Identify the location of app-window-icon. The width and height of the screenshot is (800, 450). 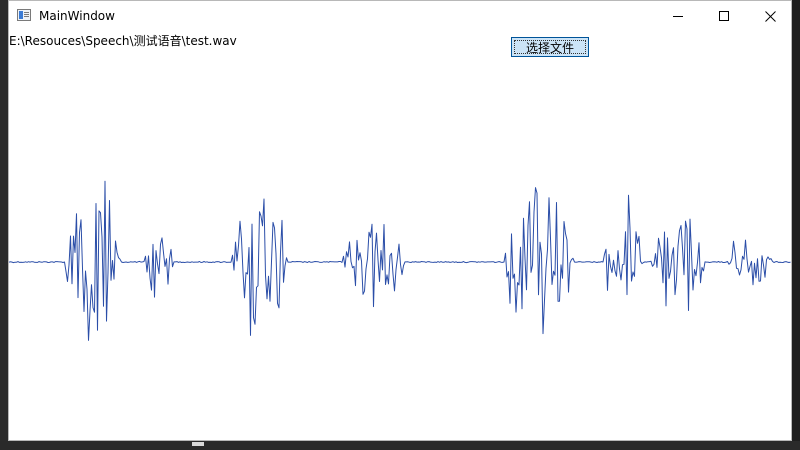
(24, 15).